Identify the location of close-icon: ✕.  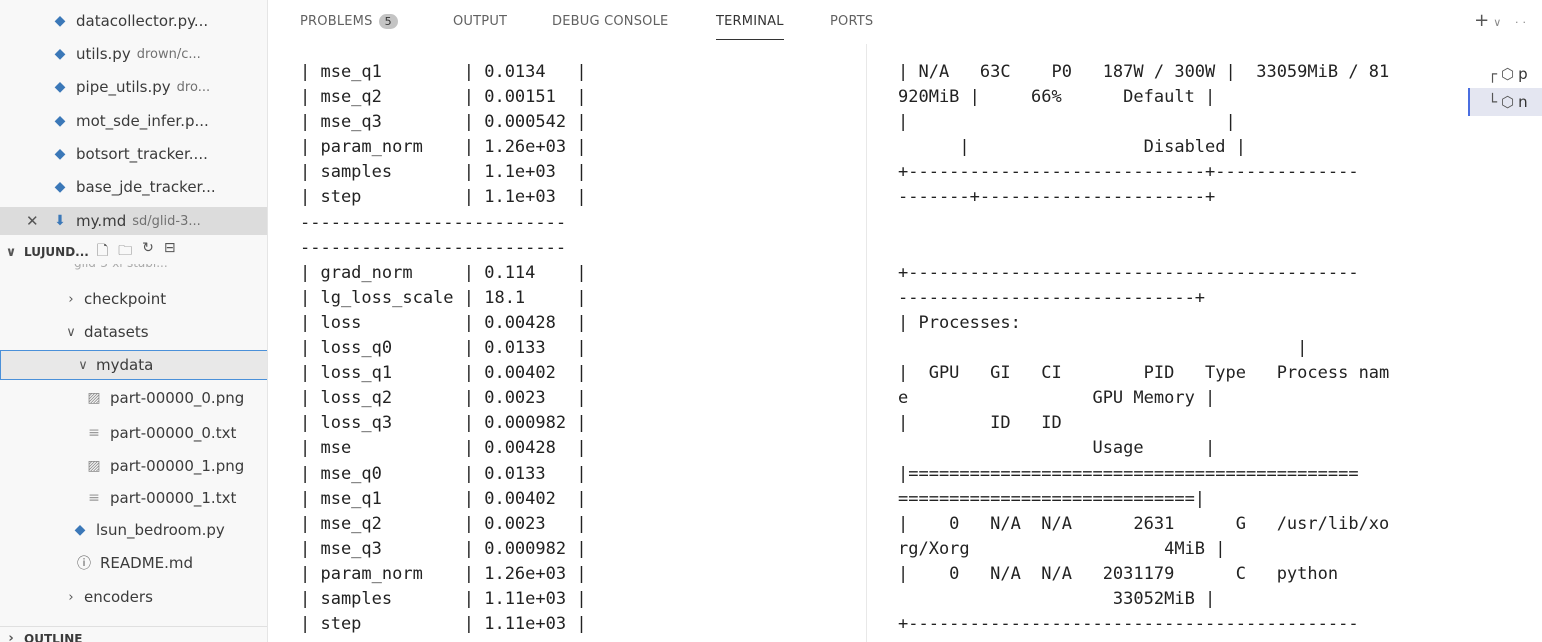
(36, 221).